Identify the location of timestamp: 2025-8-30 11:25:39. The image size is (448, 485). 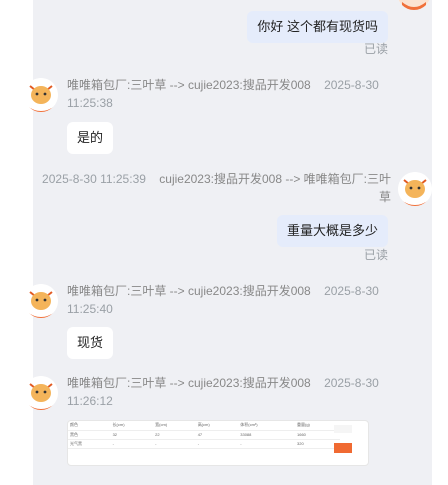
(94, 179).